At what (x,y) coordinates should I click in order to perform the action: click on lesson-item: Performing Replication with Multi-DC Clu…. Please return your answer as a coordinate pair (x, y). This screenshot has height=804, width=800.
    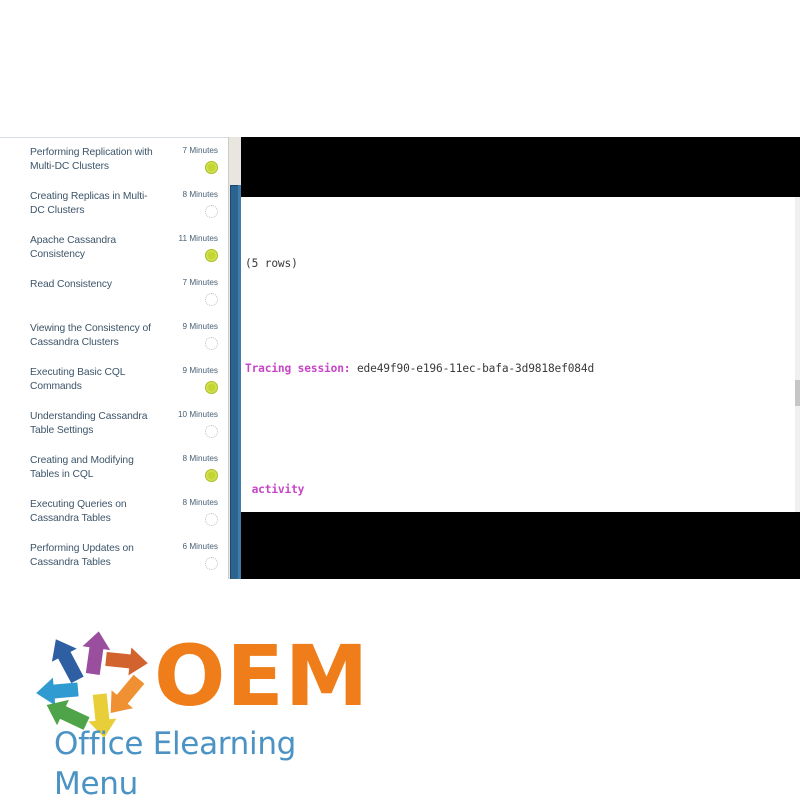
    Looking at the image, I should click on (114, 160).